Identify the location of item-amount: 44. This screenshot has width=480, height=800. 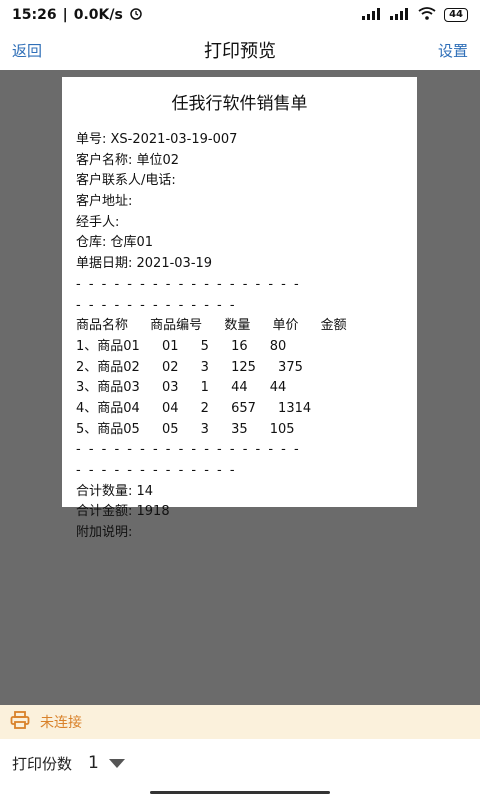
(278, 388).